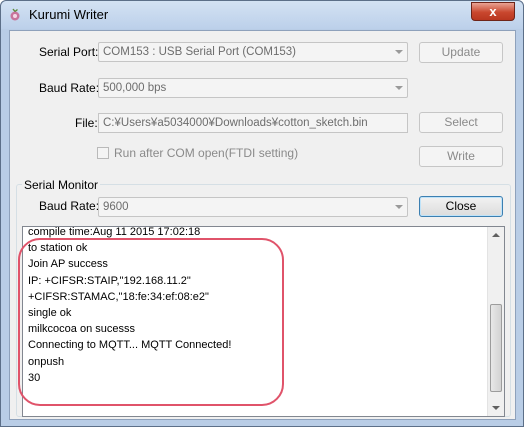  I want to click on write-button: Write, so click(461, 156).